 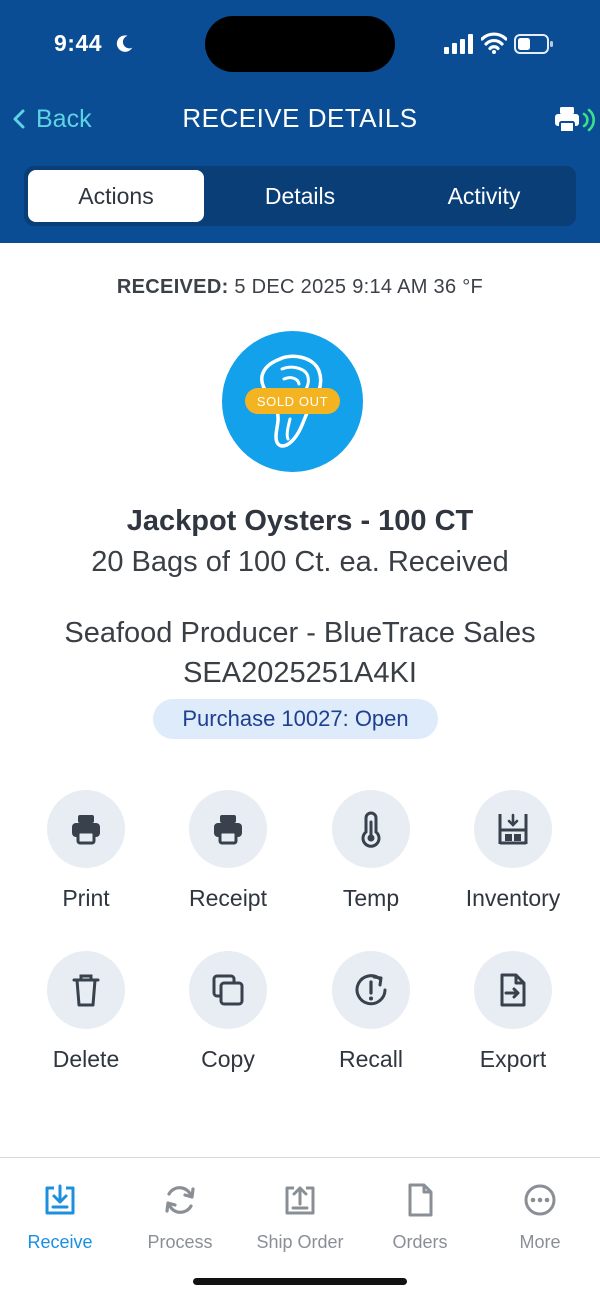 What do you see at coordinates (300, 562) in the screenshot?
I see `received-quantity: 20 Bags of 100 Ct. ea. Received` at bounding box center [300, 562].